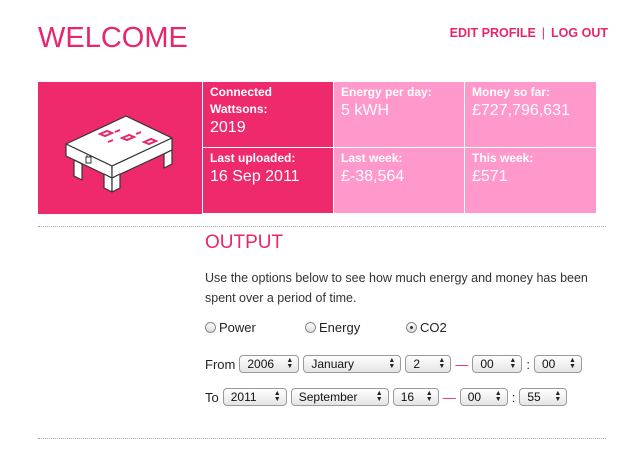 The width and height of the screenshot is (627, 463). Describe the element at coordinates (534, 397) in the screenshot. I see `to-minute-value: 55` at that location.